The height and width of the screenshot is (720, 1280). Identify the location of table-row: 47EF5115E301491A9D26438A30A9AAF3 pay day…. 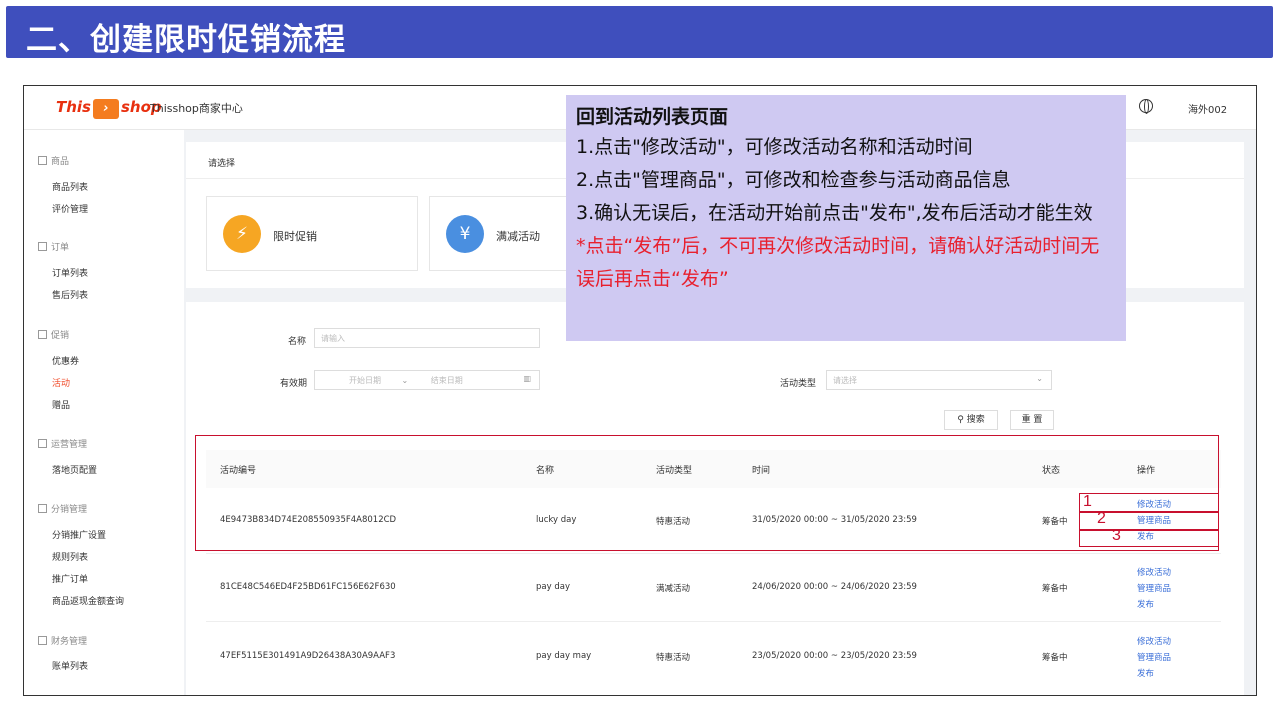
(696, 657).